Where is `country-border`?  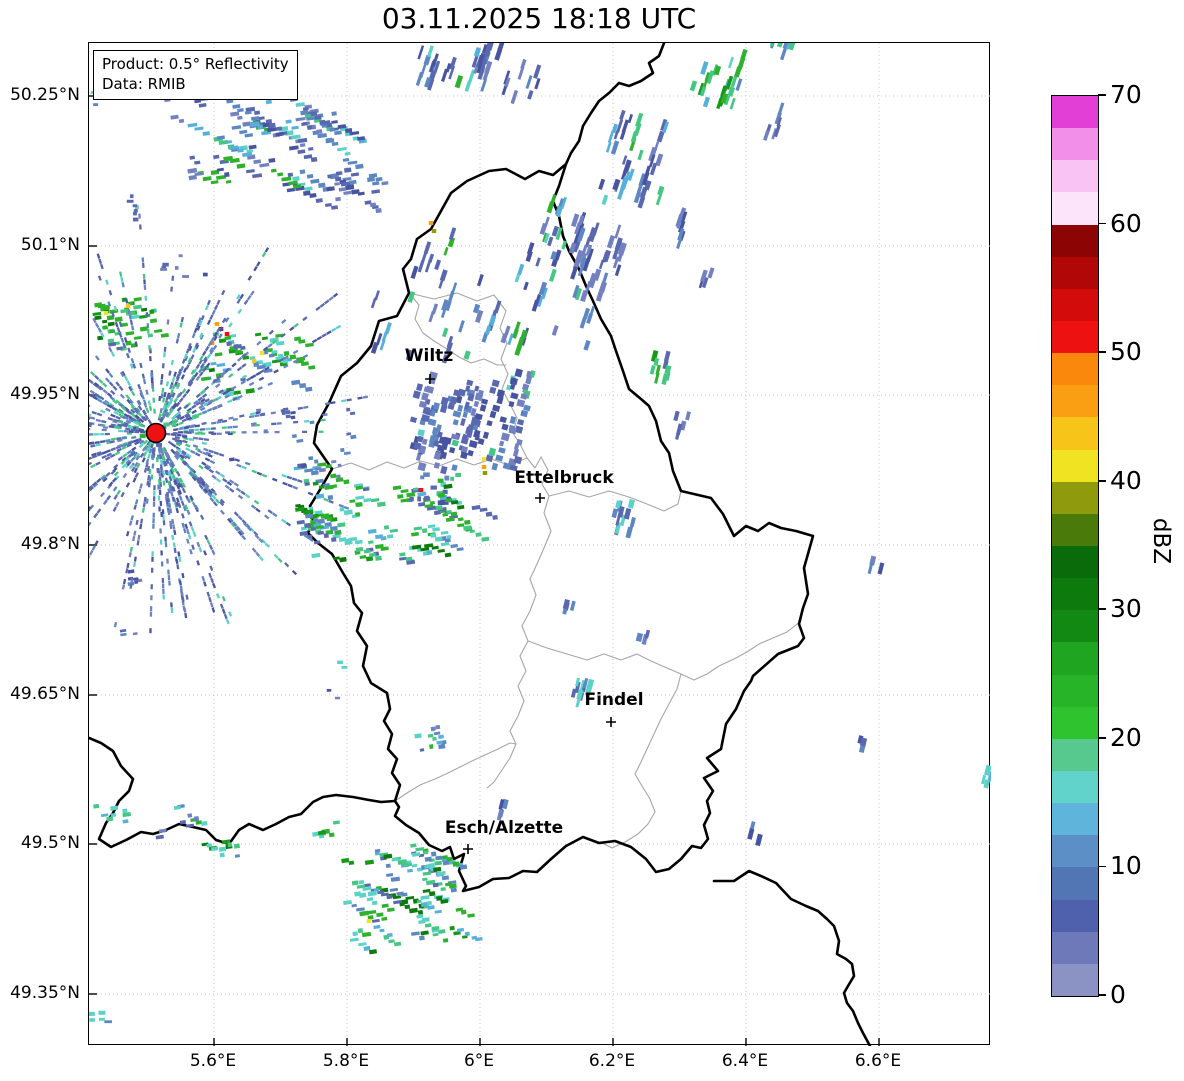 country-border is located at coordinates (792, 957).